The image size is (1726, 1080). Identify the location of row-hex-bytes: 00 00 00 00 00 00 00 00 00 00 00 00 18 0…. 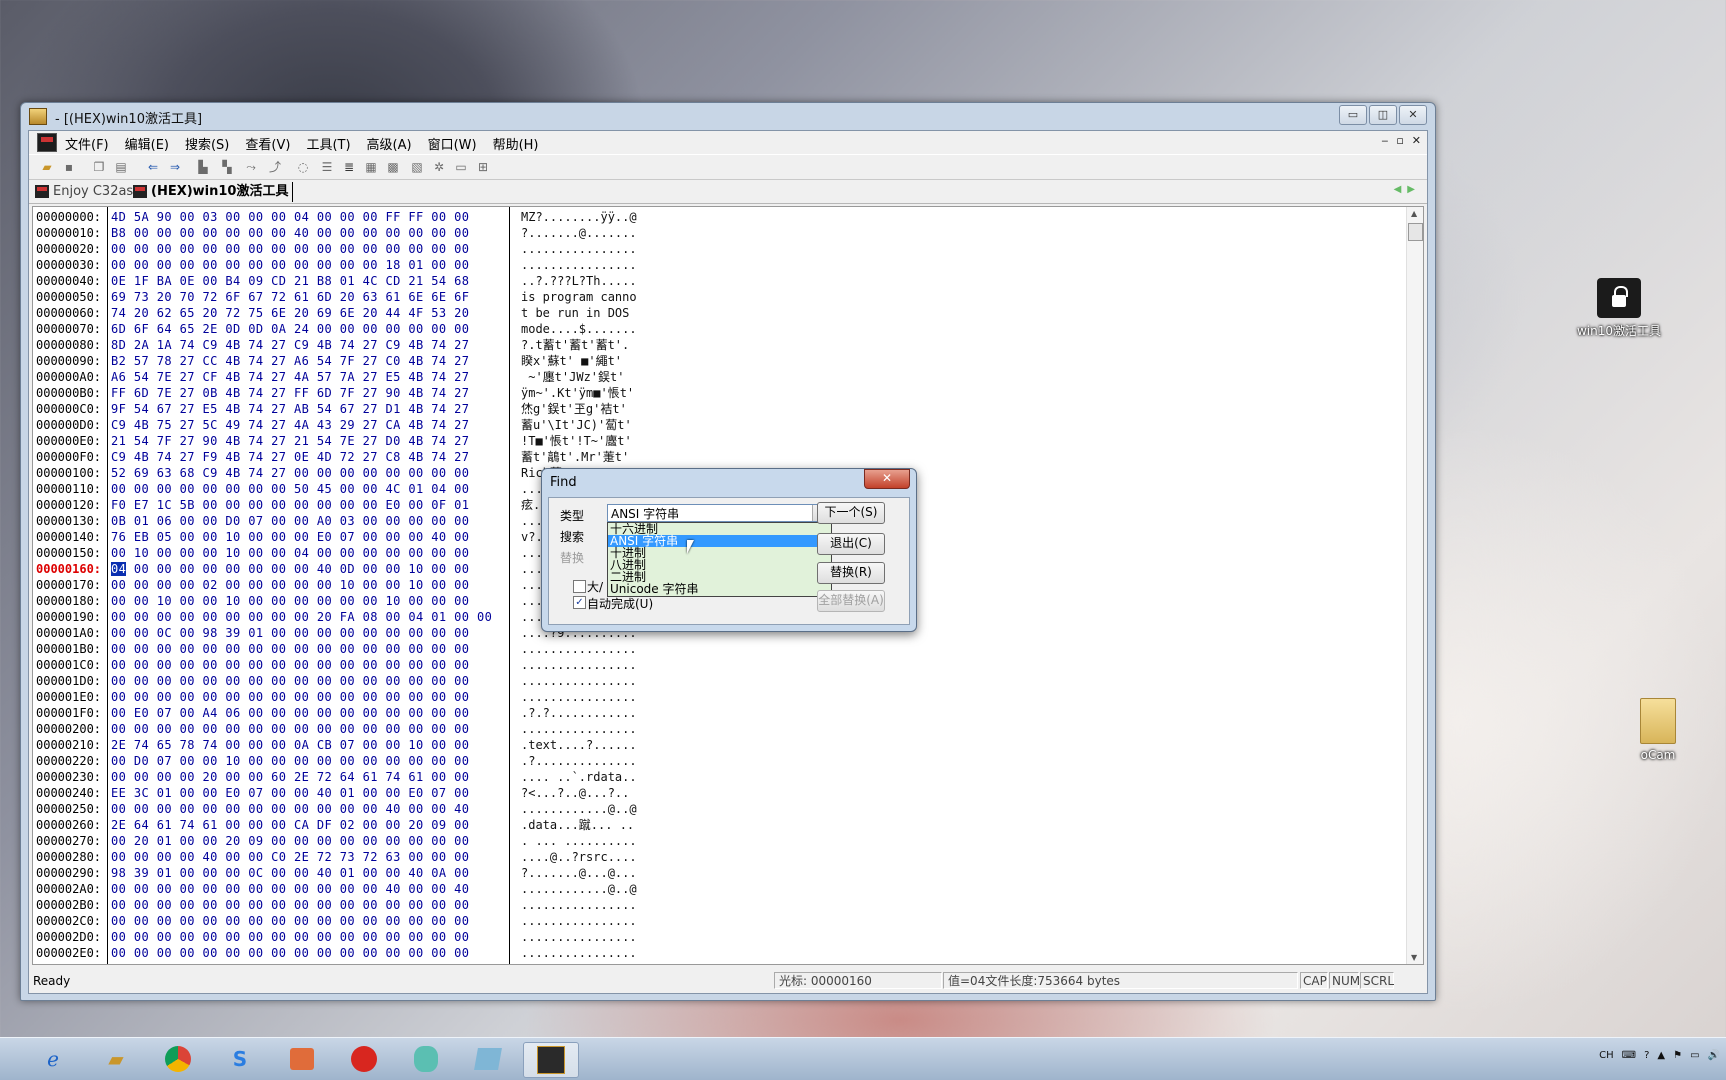
(290, 265).